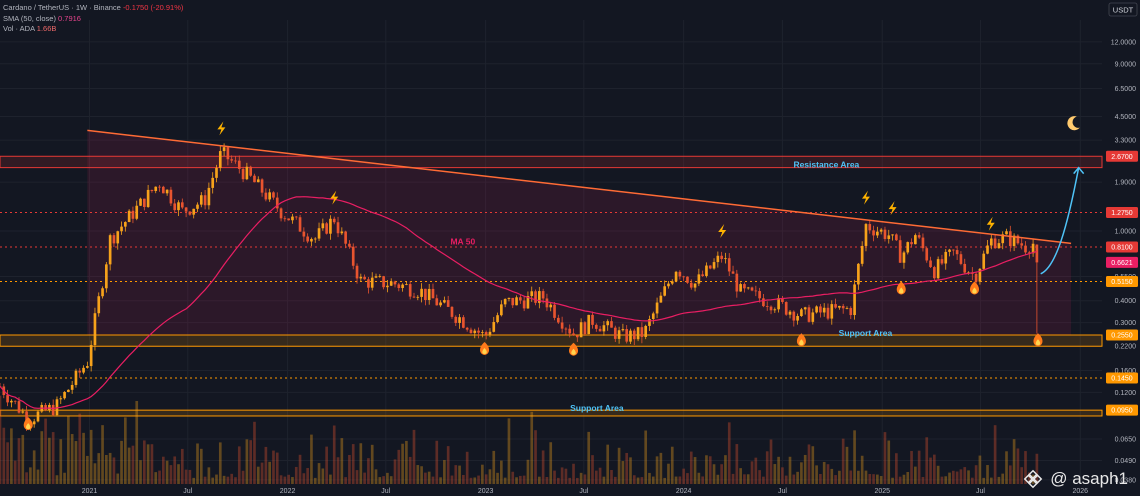  What do you see at coordinates (486, 491) in the screenshot?
I see `time-tick-label: 2023` at bounding box center [486, 491].